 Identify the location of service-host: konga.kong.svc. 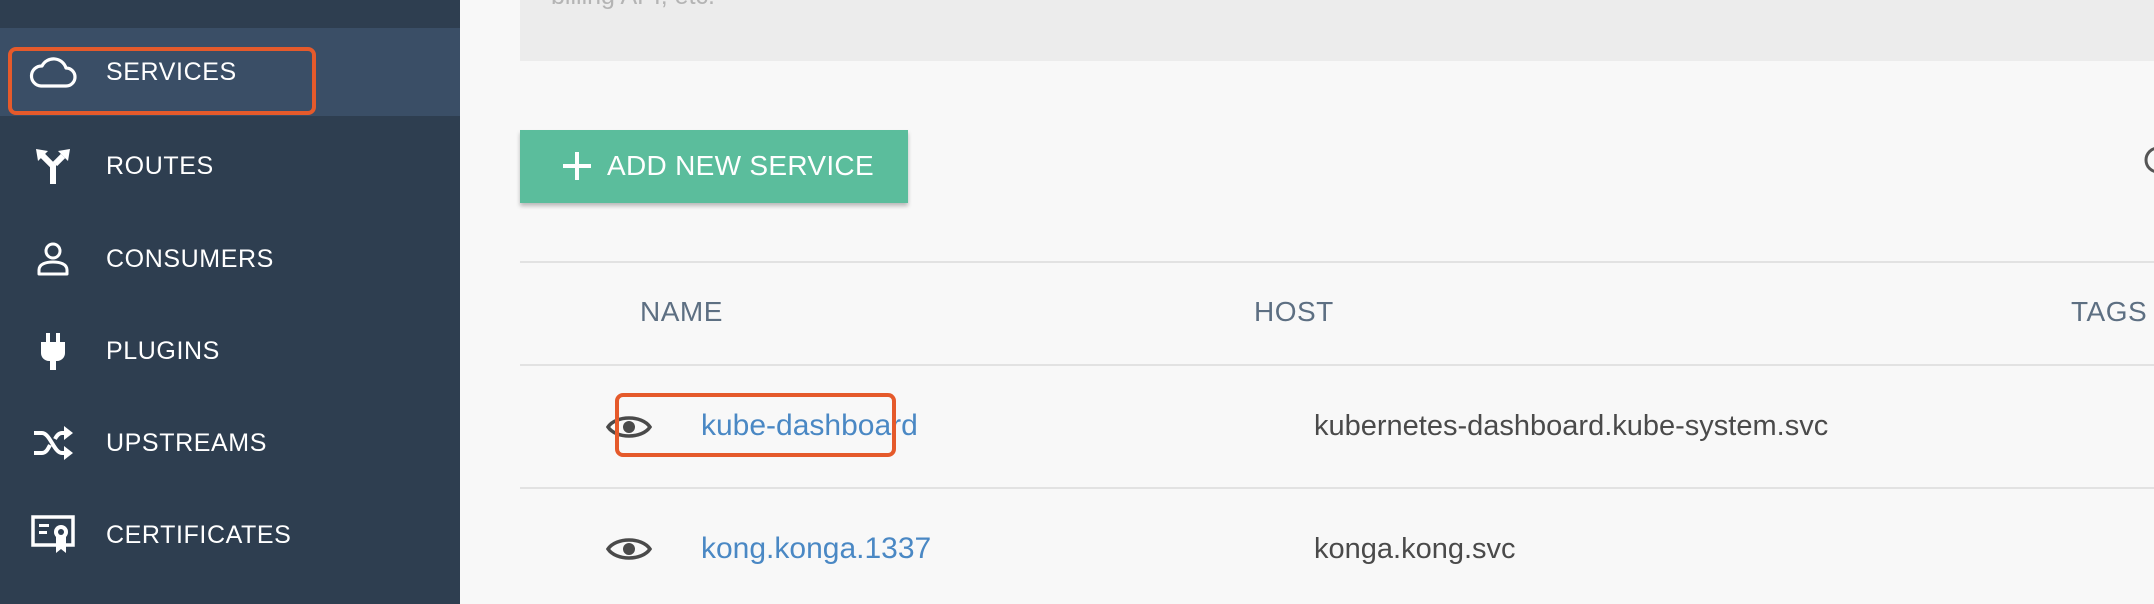
(1415, 549).